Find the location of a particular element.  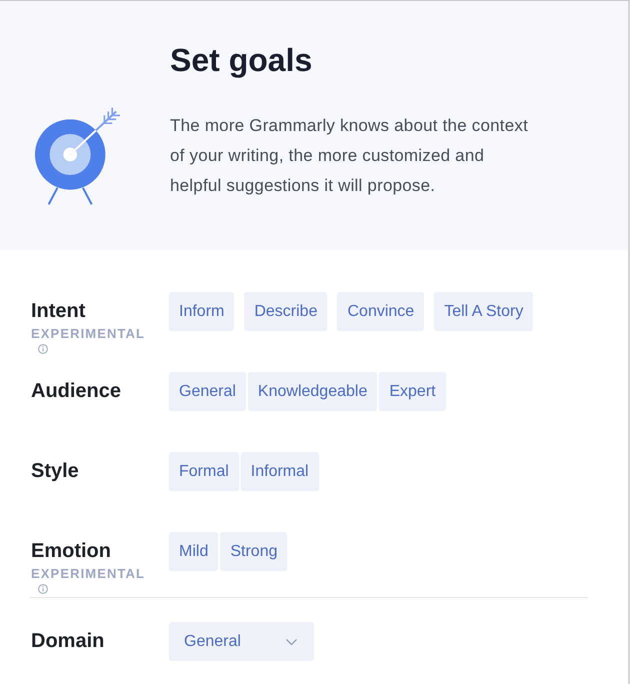

goal-label: Intent is located at coordinates (58, 311).